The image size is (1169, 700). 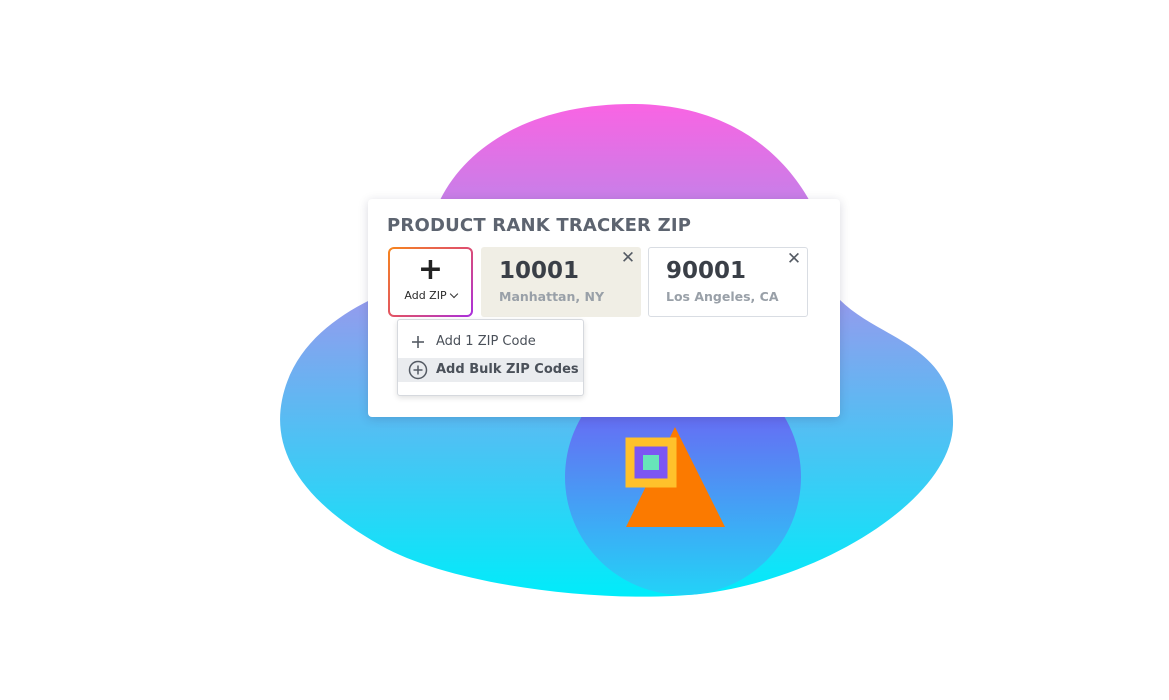 I want to click on zip-card-10001: 10001 Manhattan, NY ✕, so click(x=561, y=282).